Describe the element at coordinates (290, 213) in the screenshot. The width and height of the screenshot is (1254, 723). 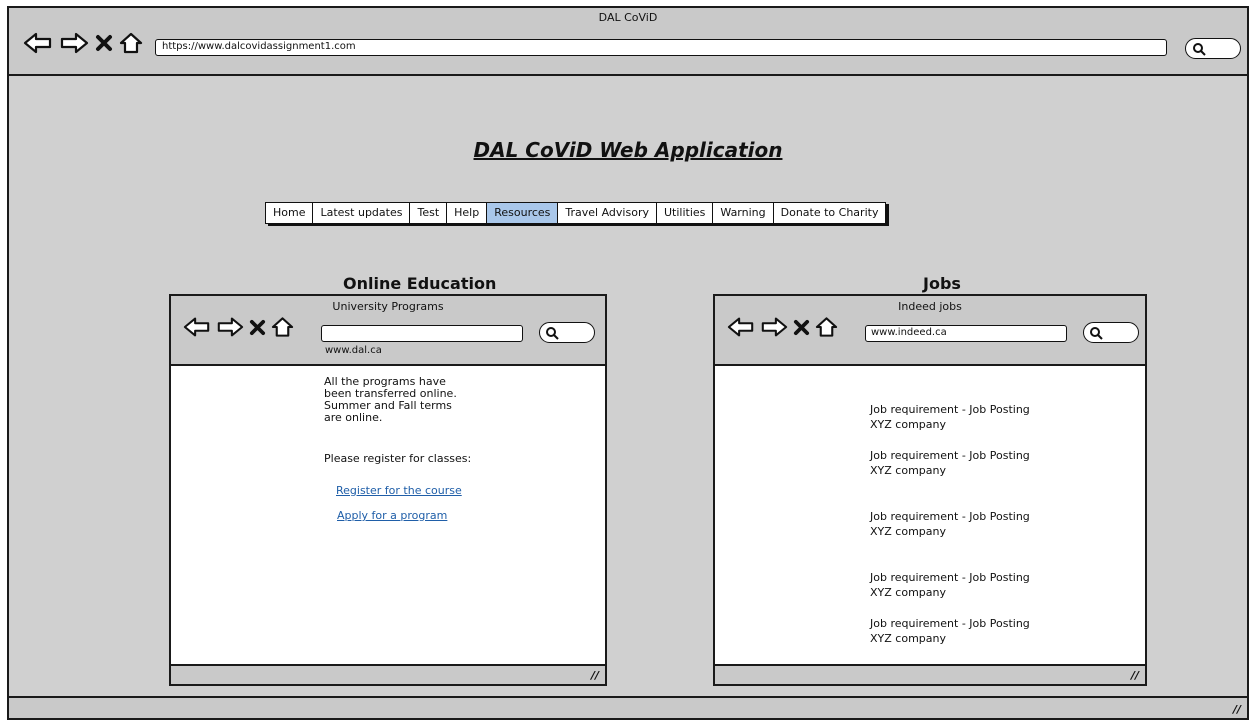
I see `menu-item-home: Home` at that location.